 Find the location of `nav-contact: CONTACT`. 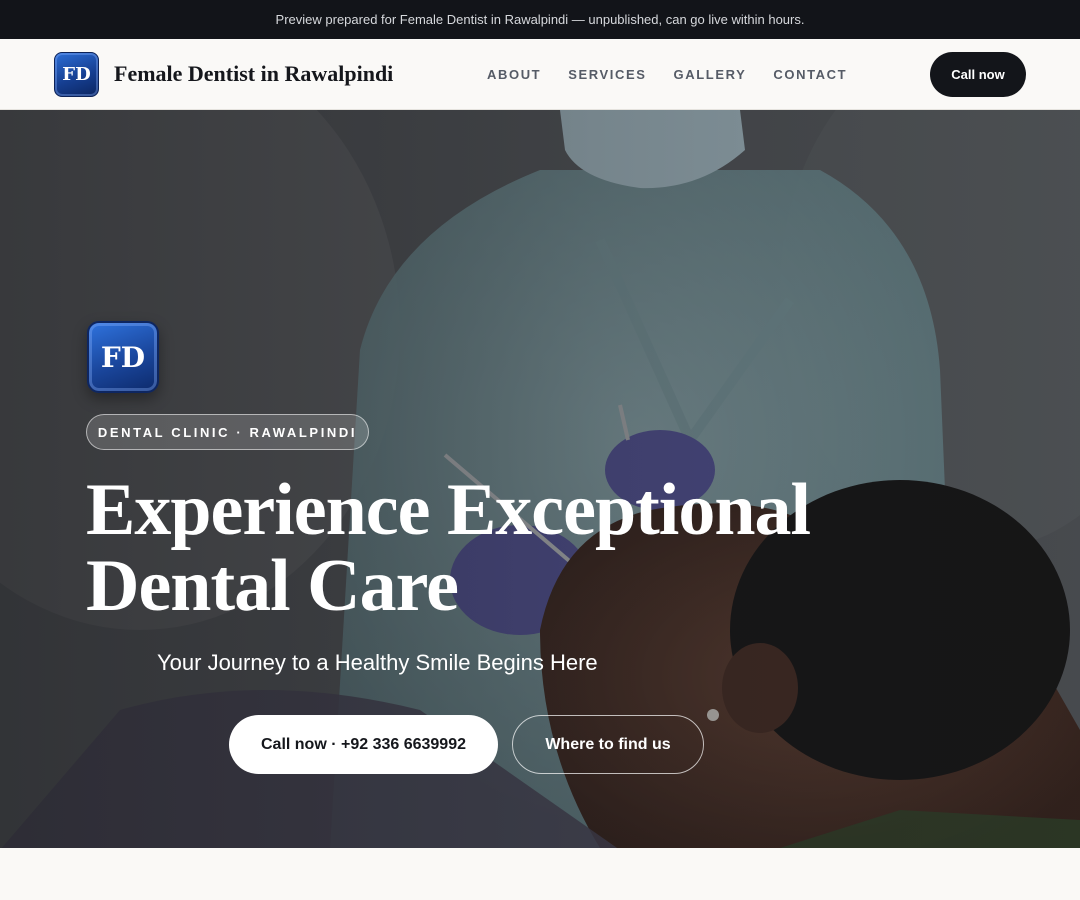

nav-contact: CONTACT is located at coordinates (810, 74).